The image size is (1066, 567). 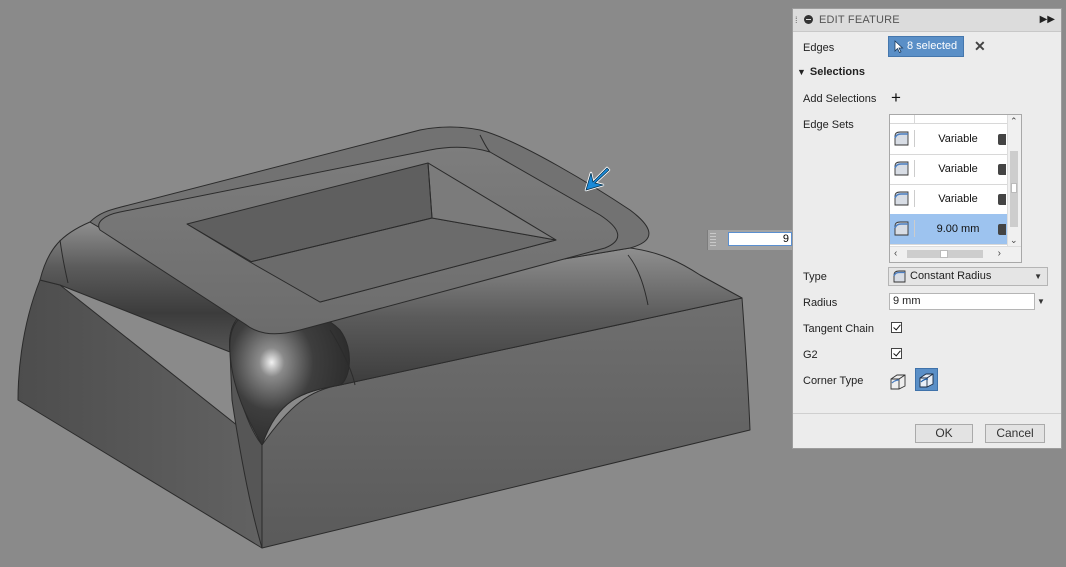 What do you see at coordinates (819, 48) in the screenshot?
I see `edges-label: Edges` at bounding box center [819, 48].